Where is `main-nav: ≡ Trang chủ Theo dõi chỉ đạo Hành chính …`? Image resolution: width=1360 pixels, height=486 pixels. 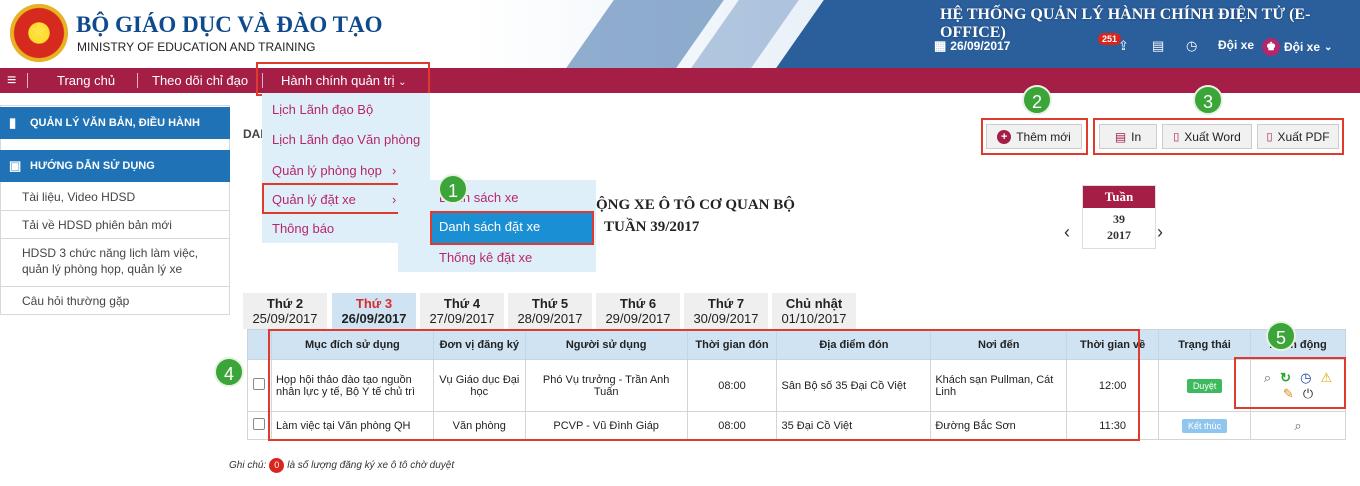 main-nav: ≡ Trang chủ Theo dõi chỉ đạo Hành chính … is located at coordinates (680, 80).